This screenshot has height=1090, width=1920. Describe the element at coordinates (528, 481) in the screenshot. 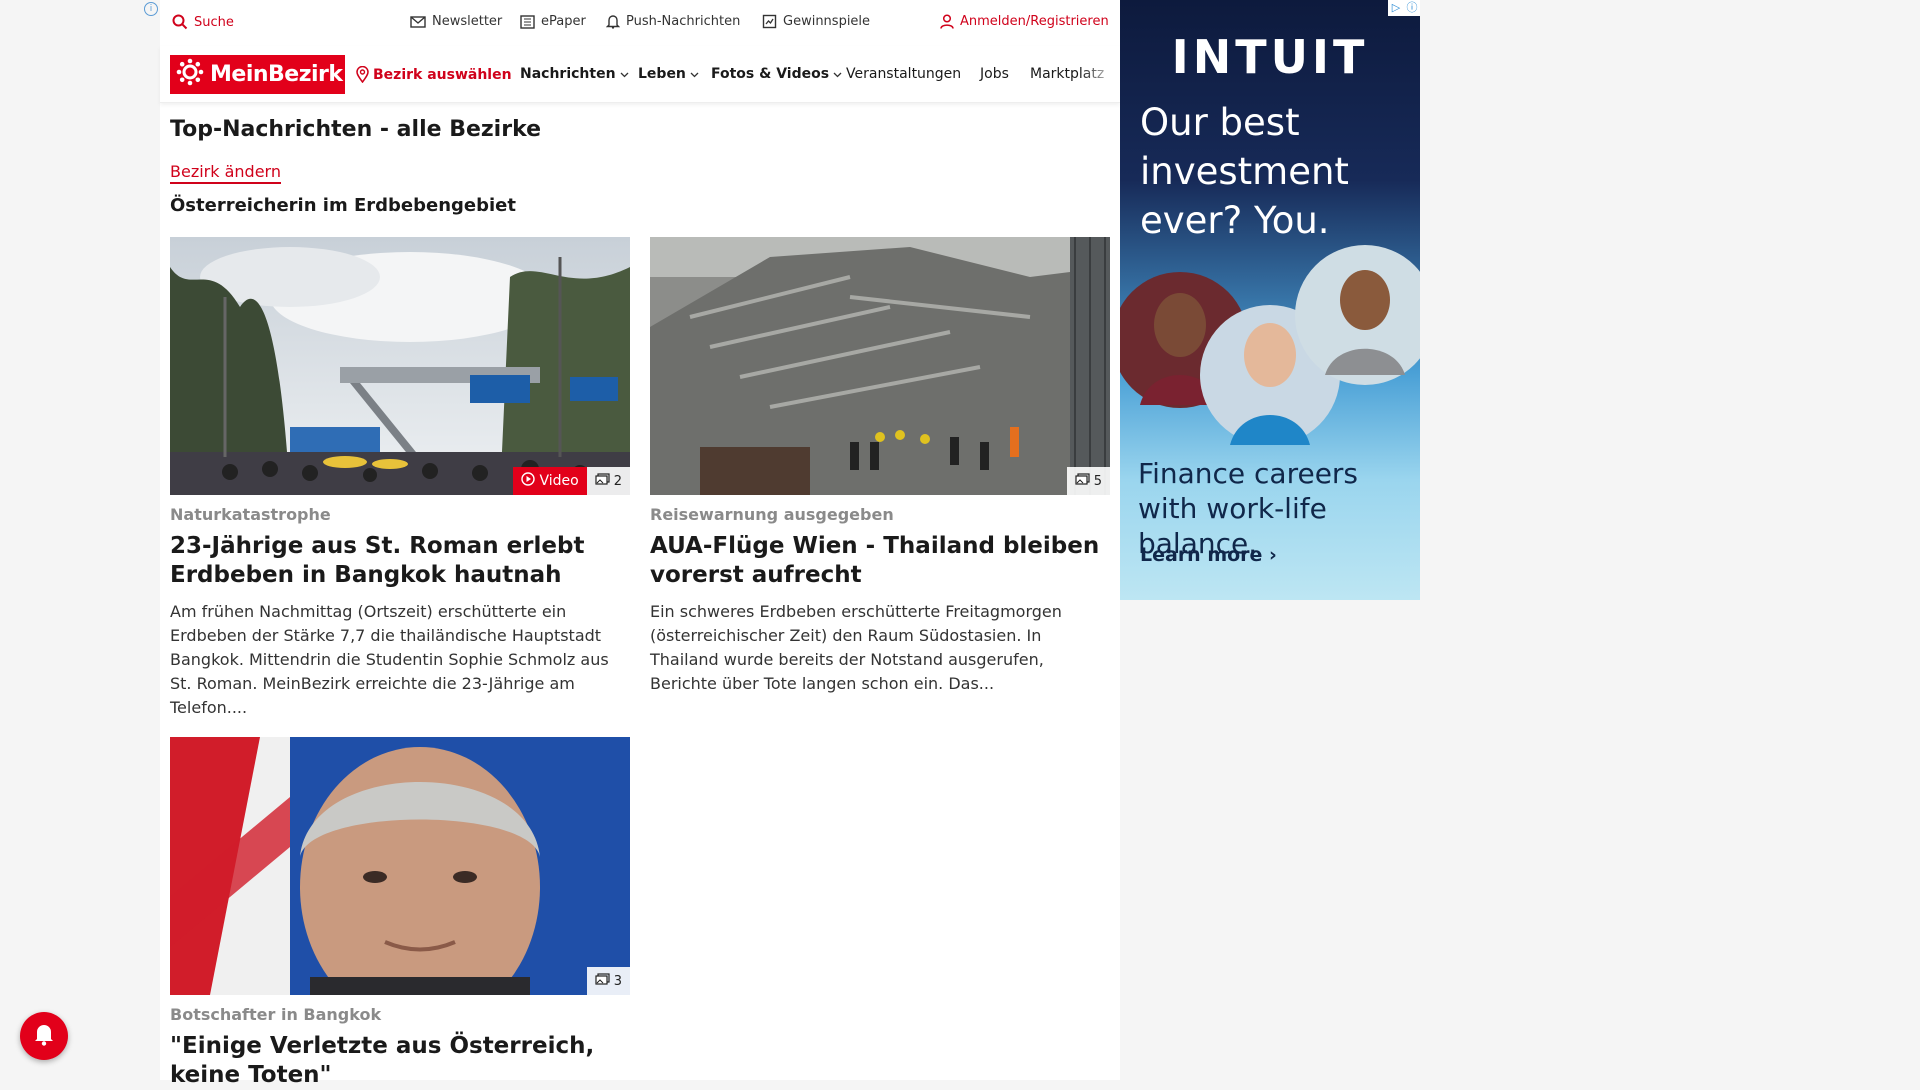

I see `play-circle-icon` at that location.